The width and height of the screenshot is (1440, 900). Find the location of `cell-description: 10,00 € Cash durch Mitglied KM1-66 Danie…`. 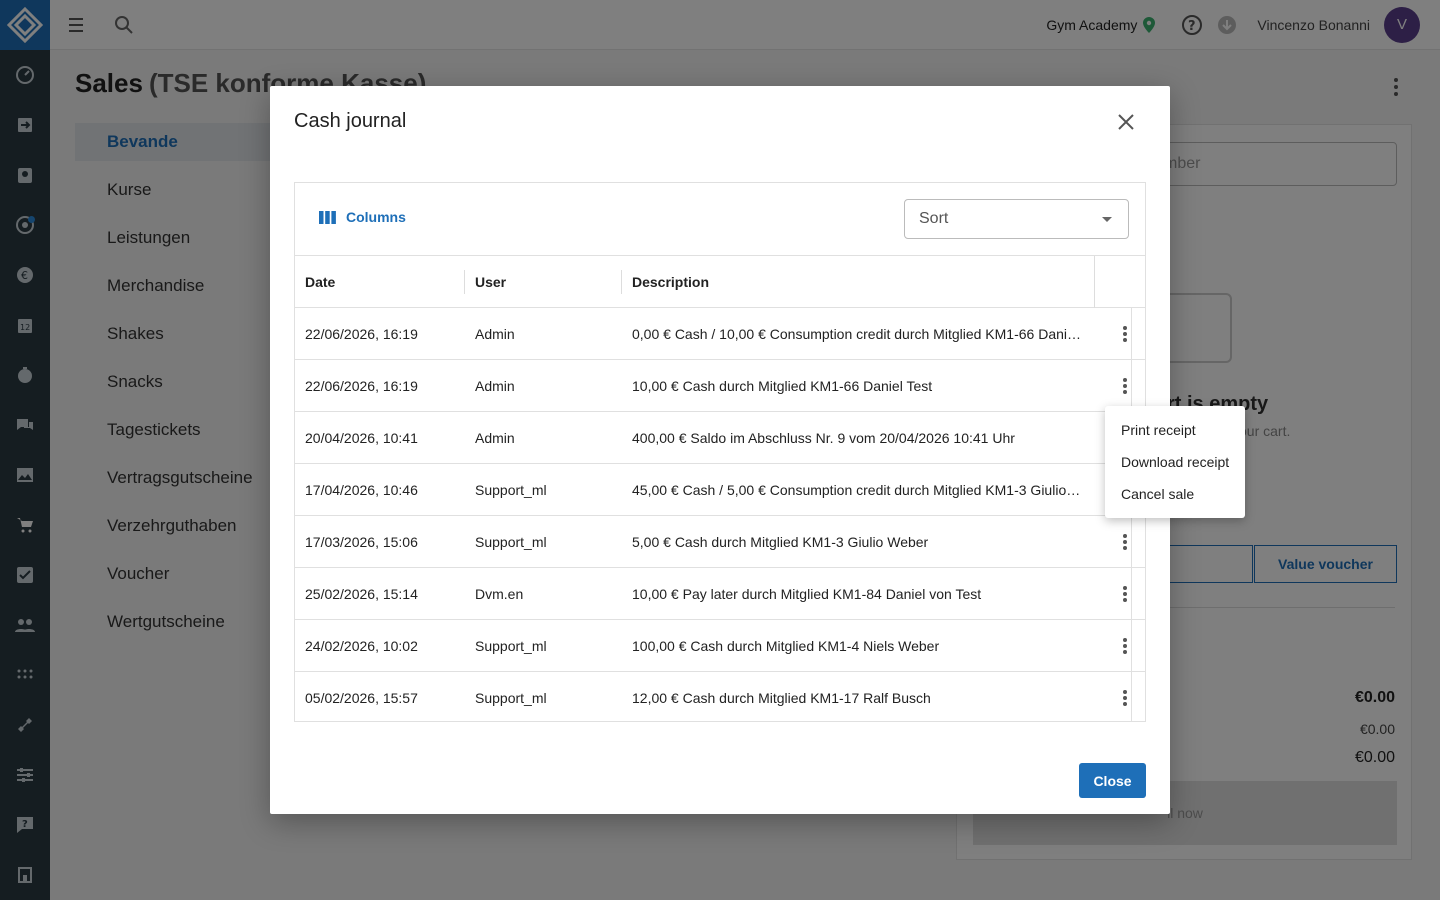

cell-description: 10,00 € Cash durch Mitglied KM1-66 Danie… is located at coordinates (782, 385).